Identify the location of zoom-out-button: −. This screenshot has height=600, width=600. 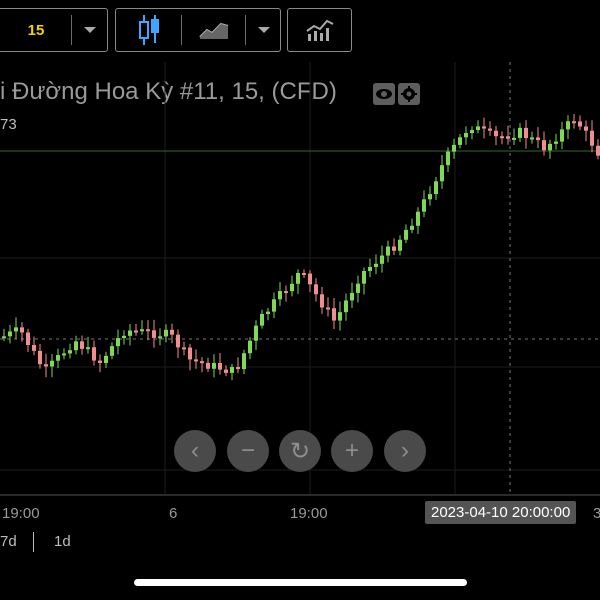
(248, 451).